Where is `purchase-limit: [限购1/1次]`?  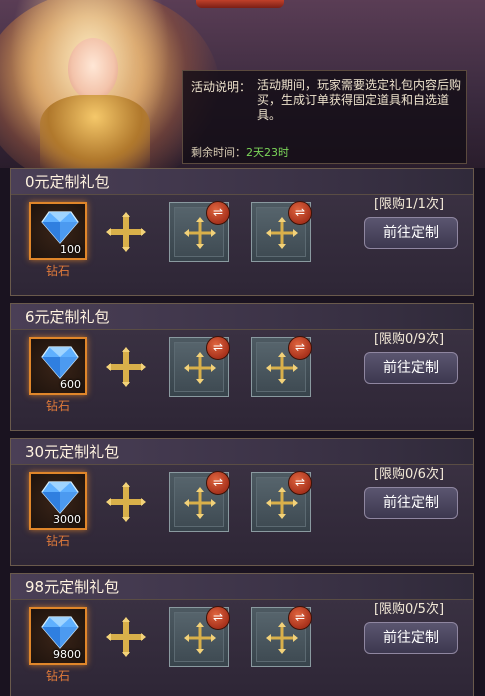
purchase-limit: [限购1/1次] is located at coordinates (409, 204).